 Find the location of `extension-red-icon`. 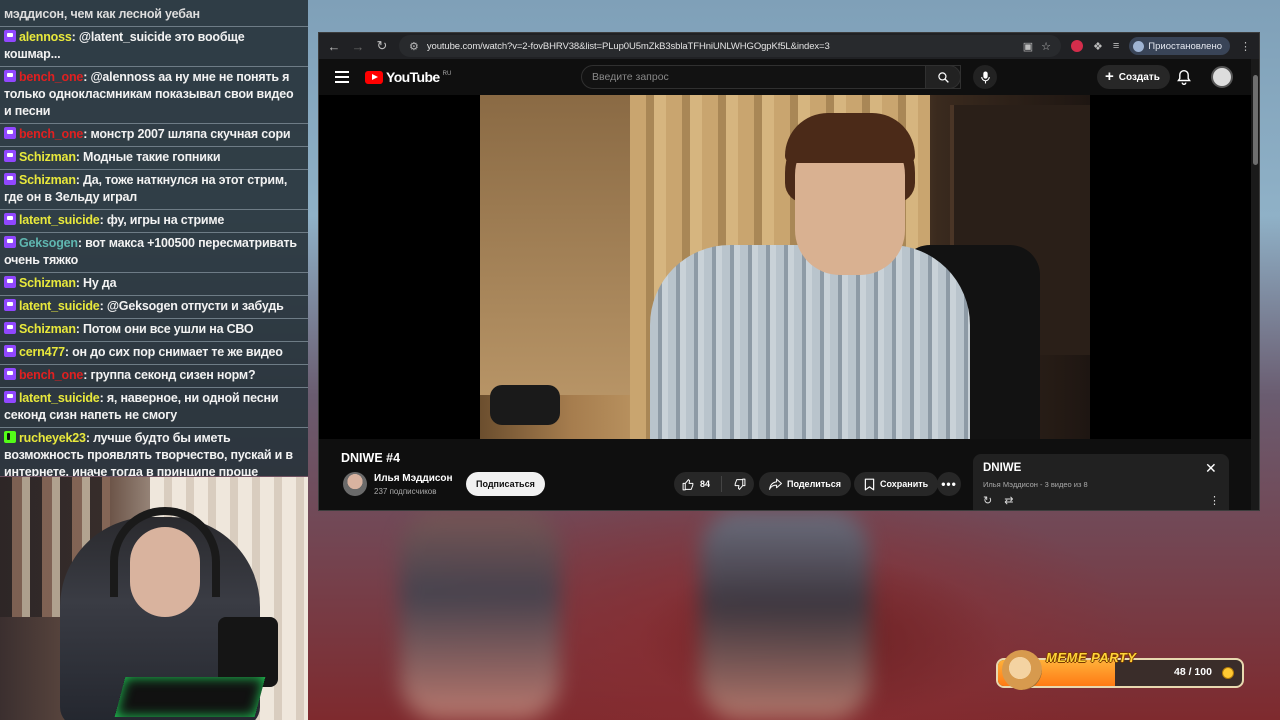

extension-red-icon is located at coordinates (1077, 46).